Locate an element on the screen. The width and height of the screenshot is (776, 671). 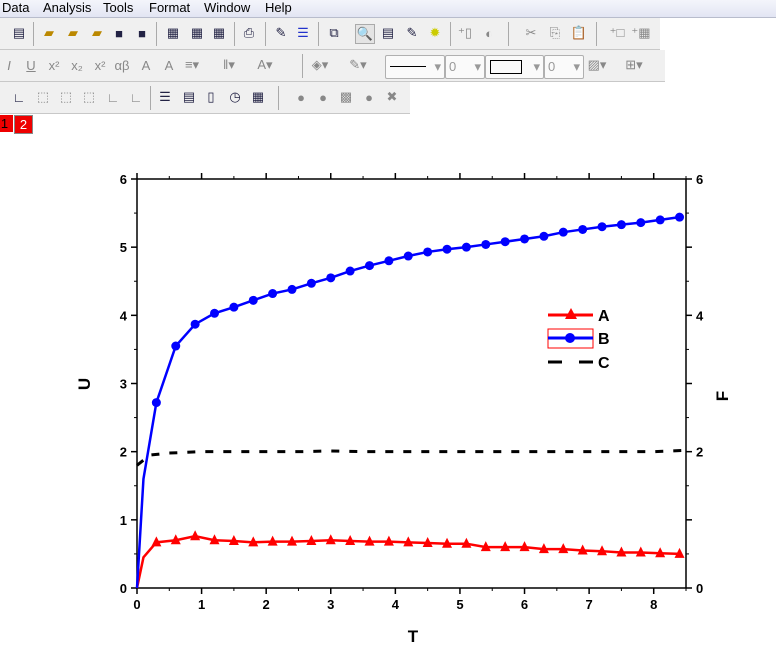
y2-axis-label: F is located at coordinates (722, 396).